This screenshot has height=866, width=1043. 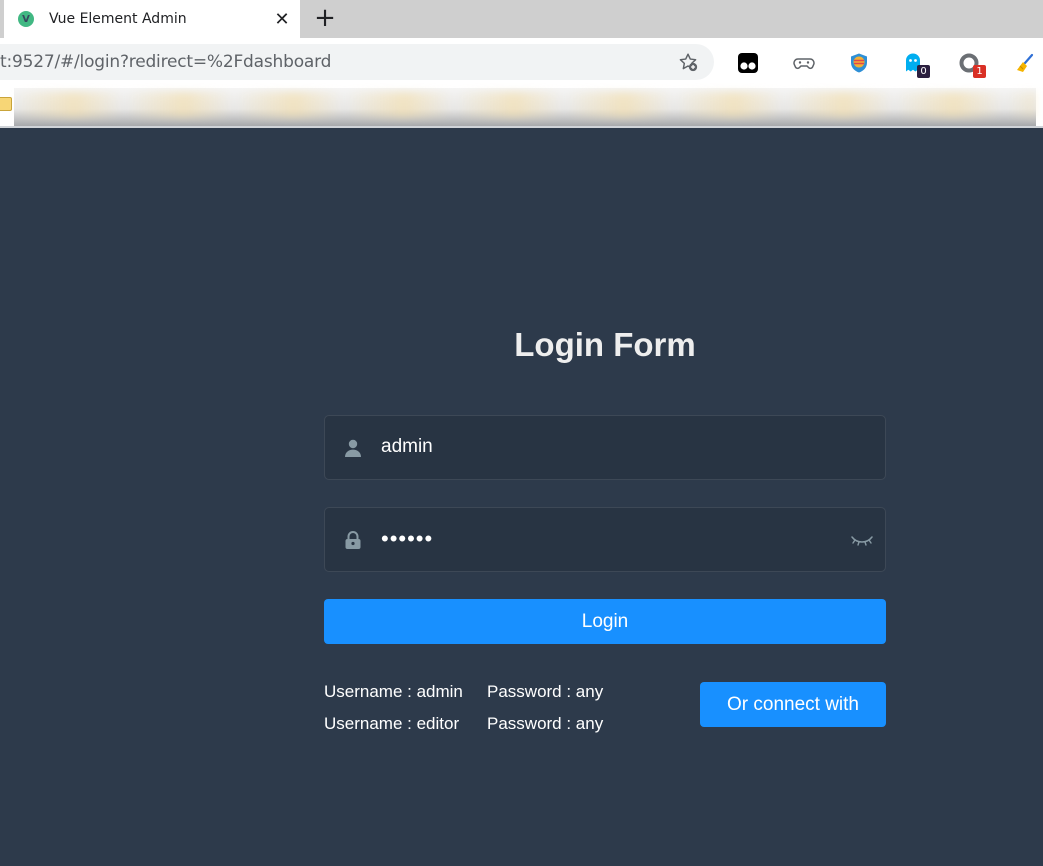 What do you see at coordinates (525, 107) in the screenshot?
I see `blurred-bookmarks` at bounding box center [525, 107].